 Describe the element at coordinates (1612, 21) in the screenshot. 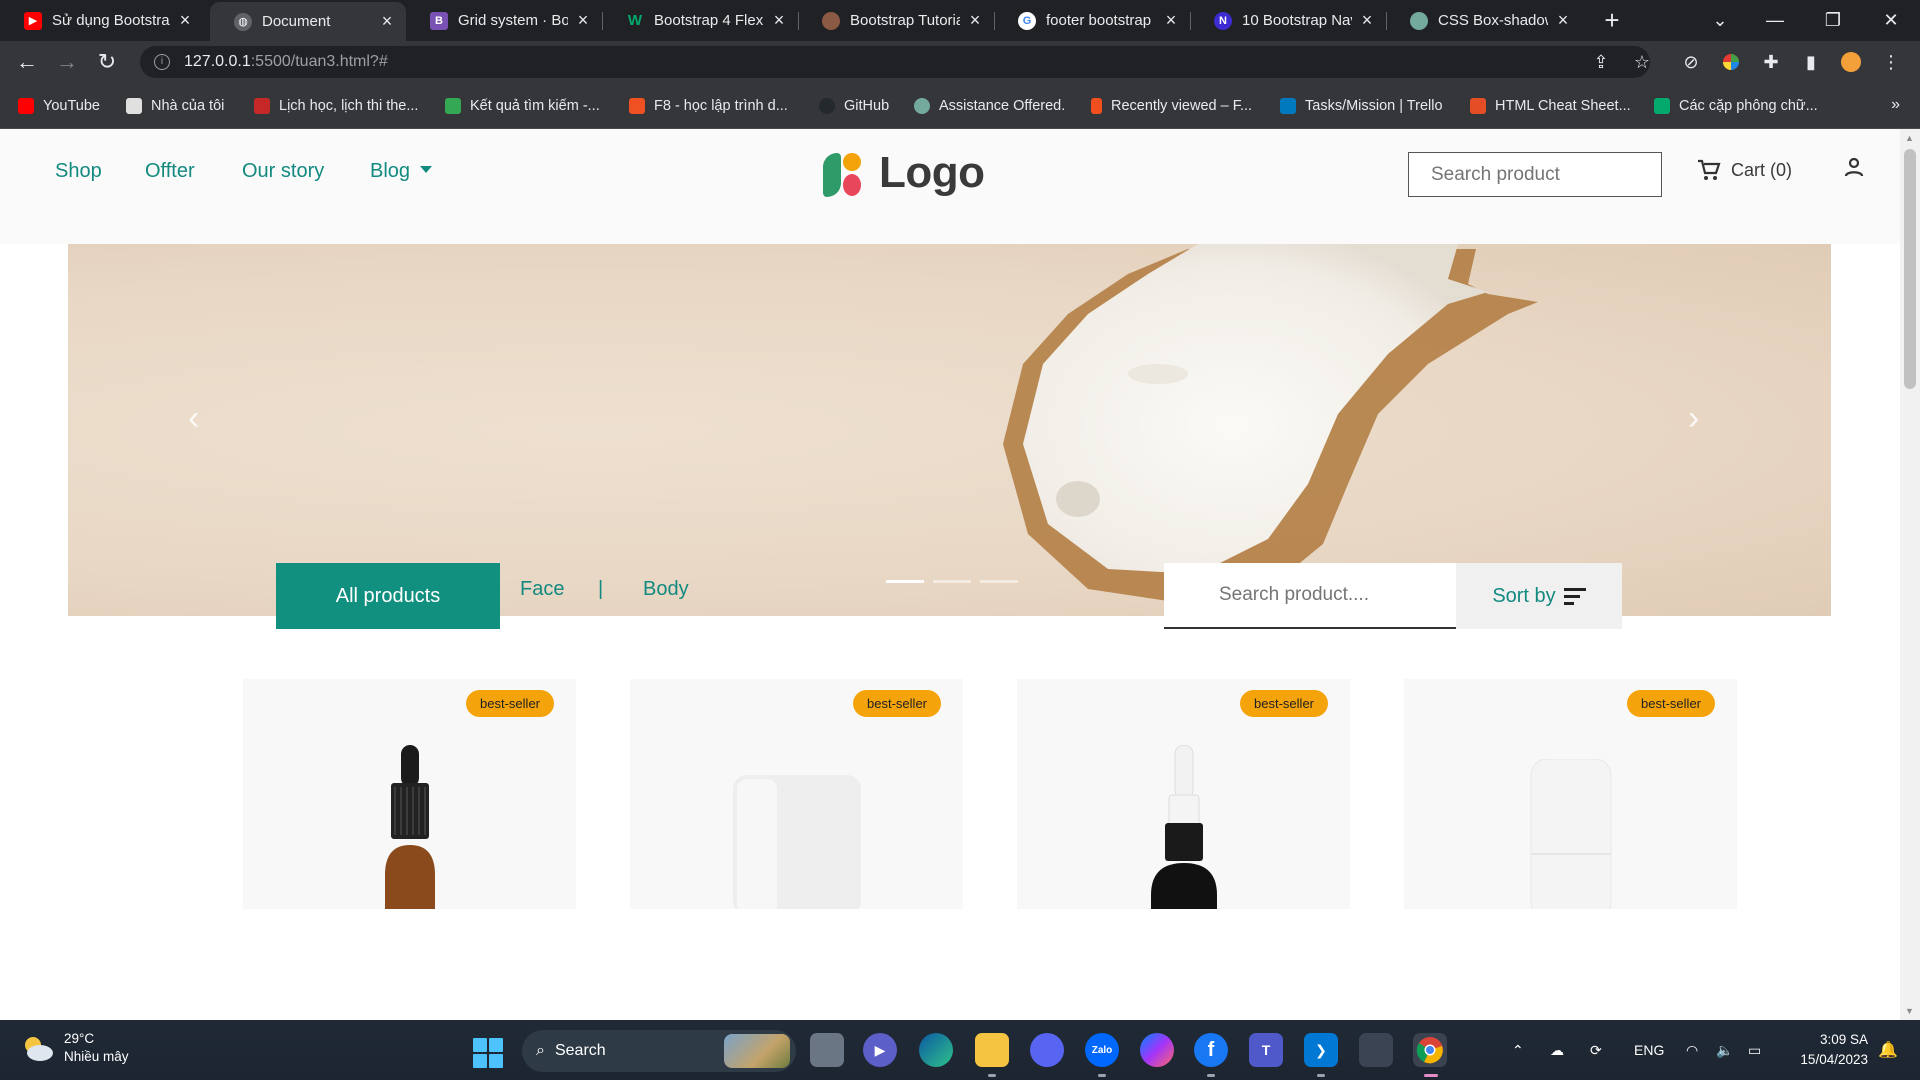

I see `new-tab-button: +` at that location.